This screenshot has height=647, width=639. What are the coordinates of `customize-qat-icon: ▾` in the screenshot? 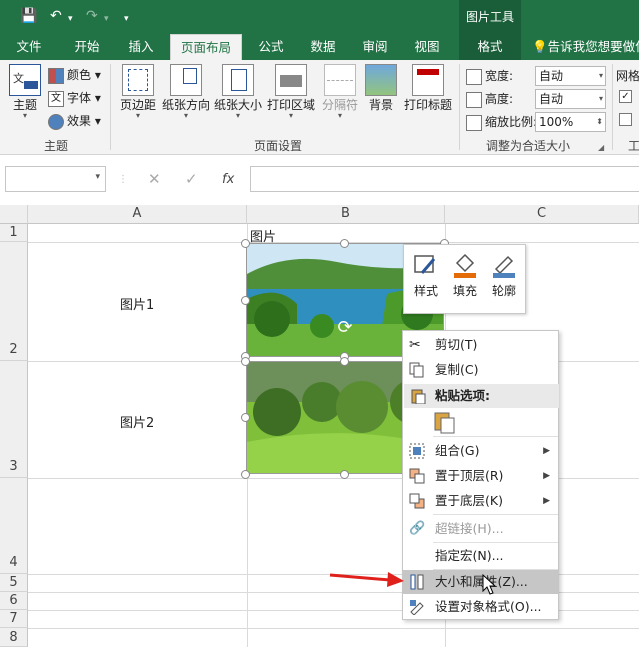 It's located at (126, 19).